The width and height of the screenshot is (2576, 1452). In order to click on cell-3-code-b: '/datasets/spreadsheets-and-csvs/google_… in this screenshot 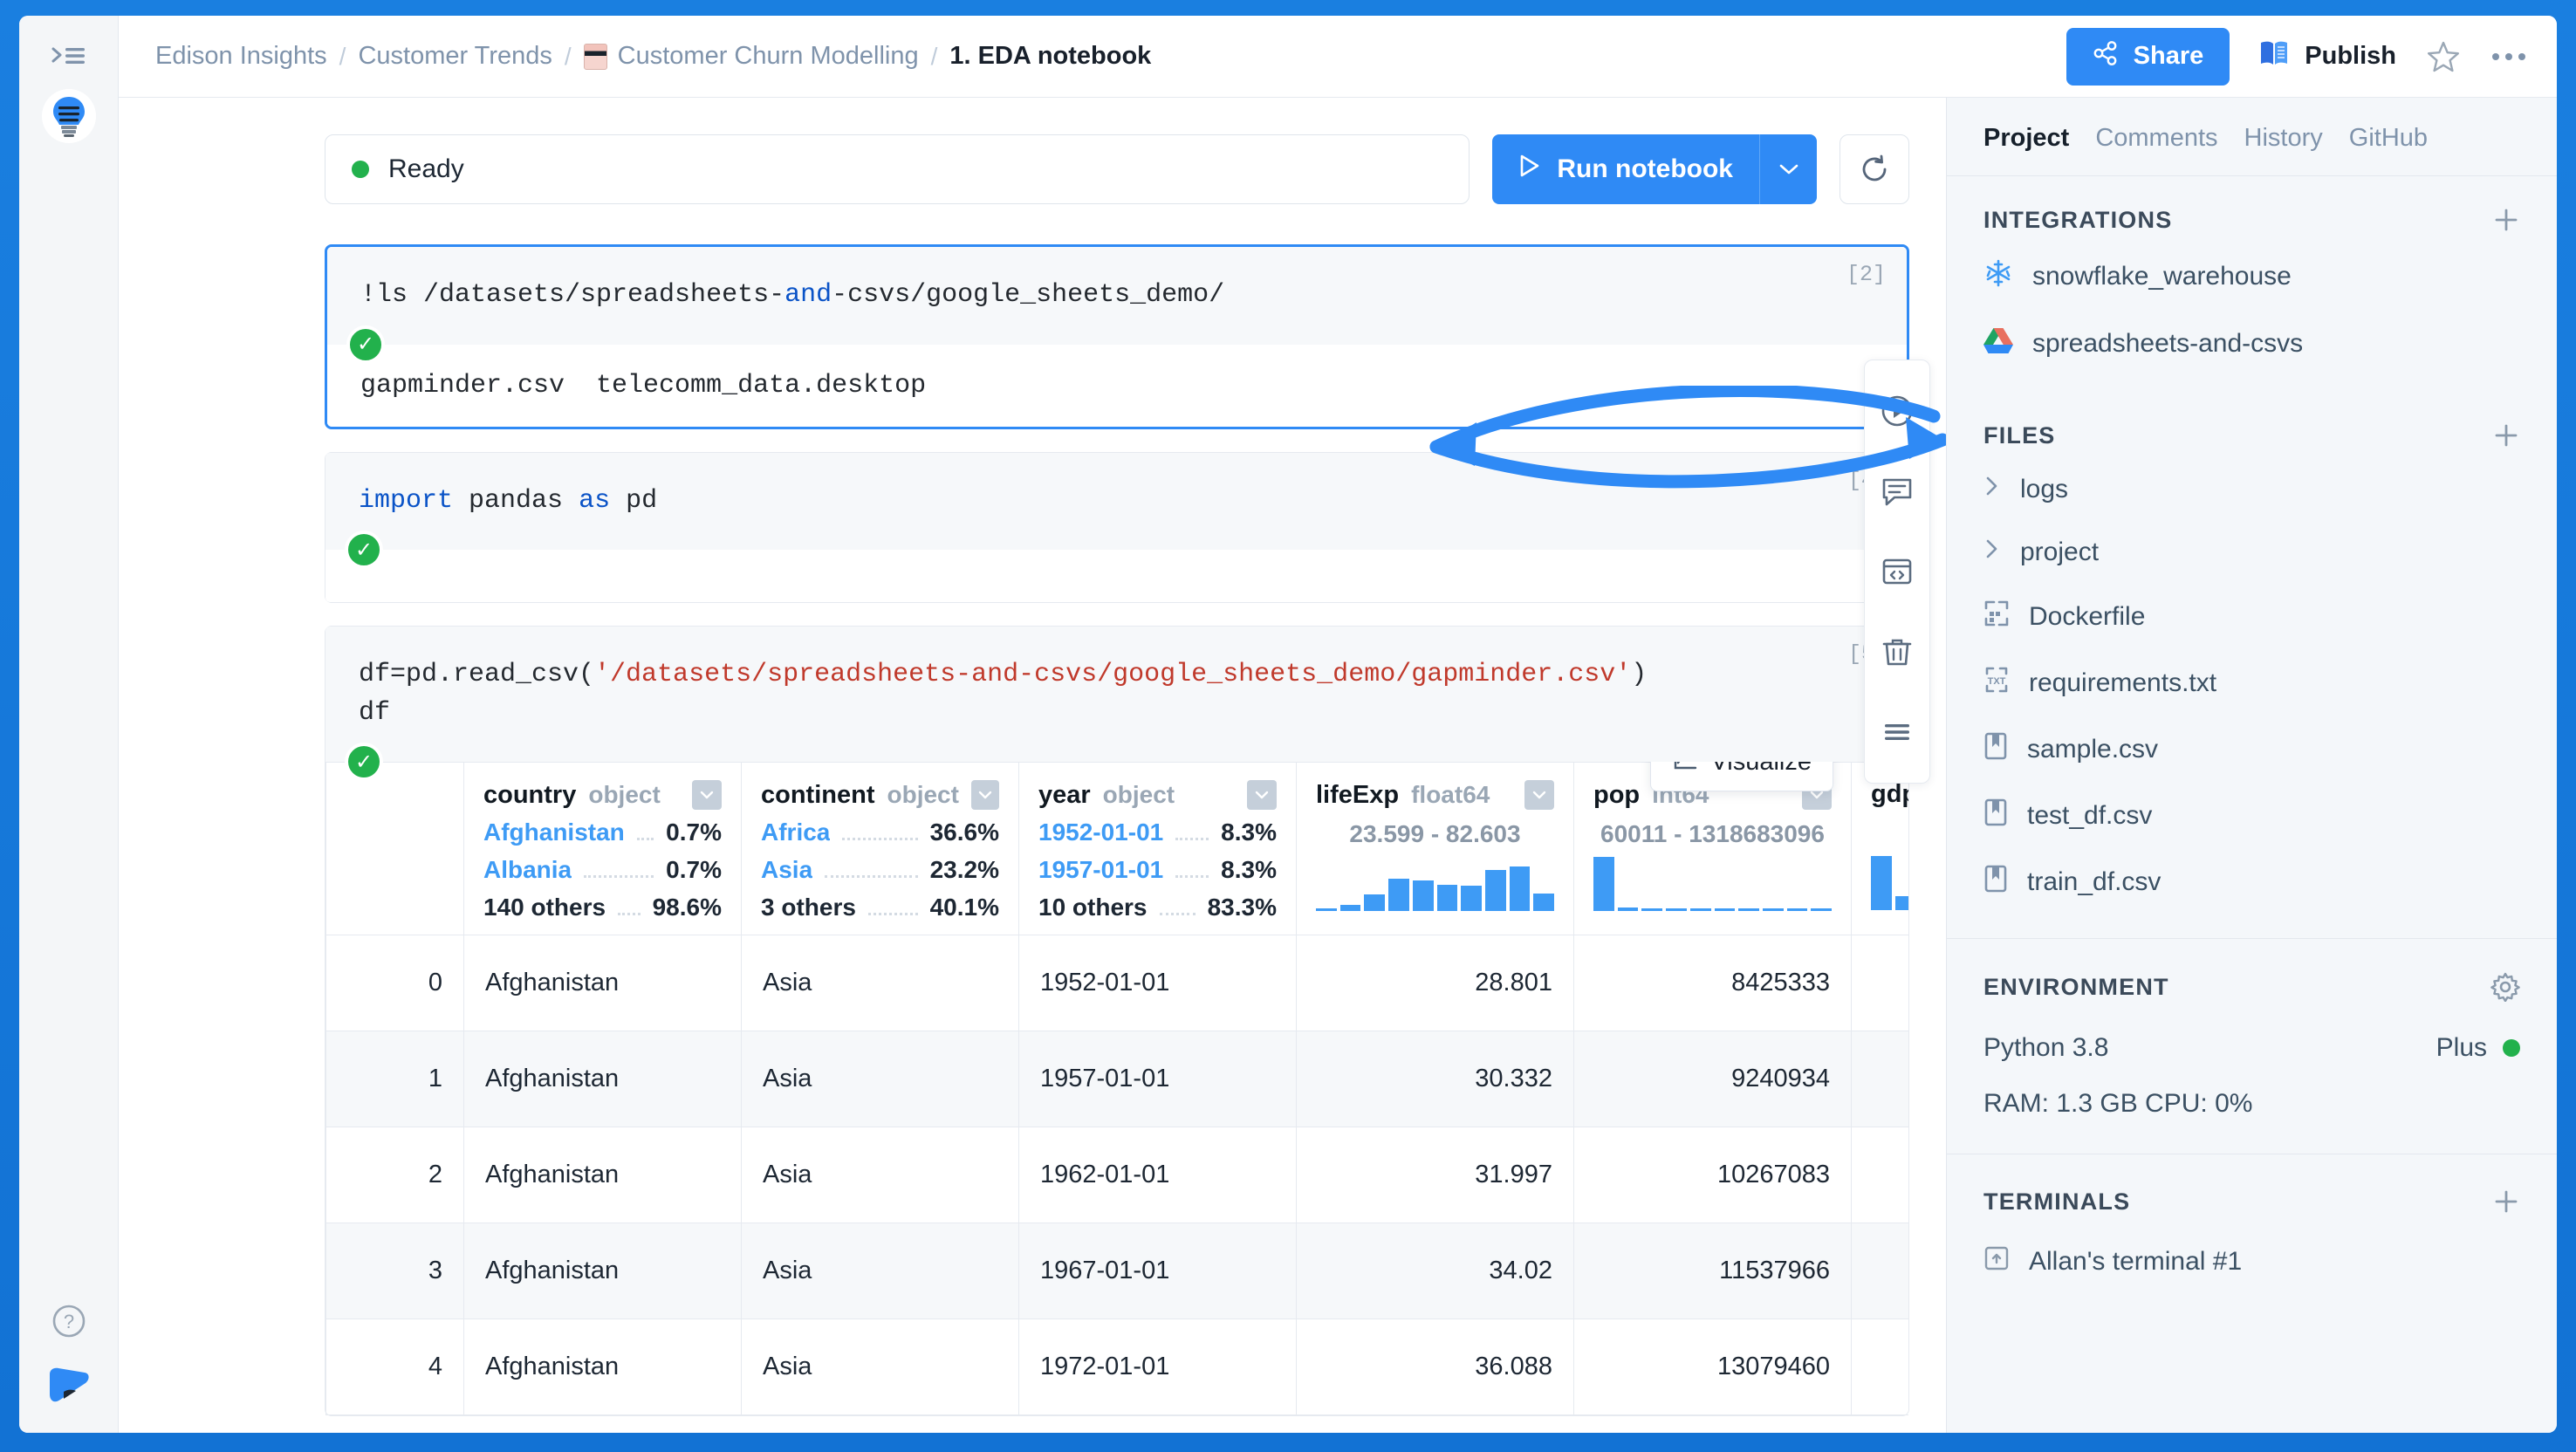, I will do `click(1113, 674)`.